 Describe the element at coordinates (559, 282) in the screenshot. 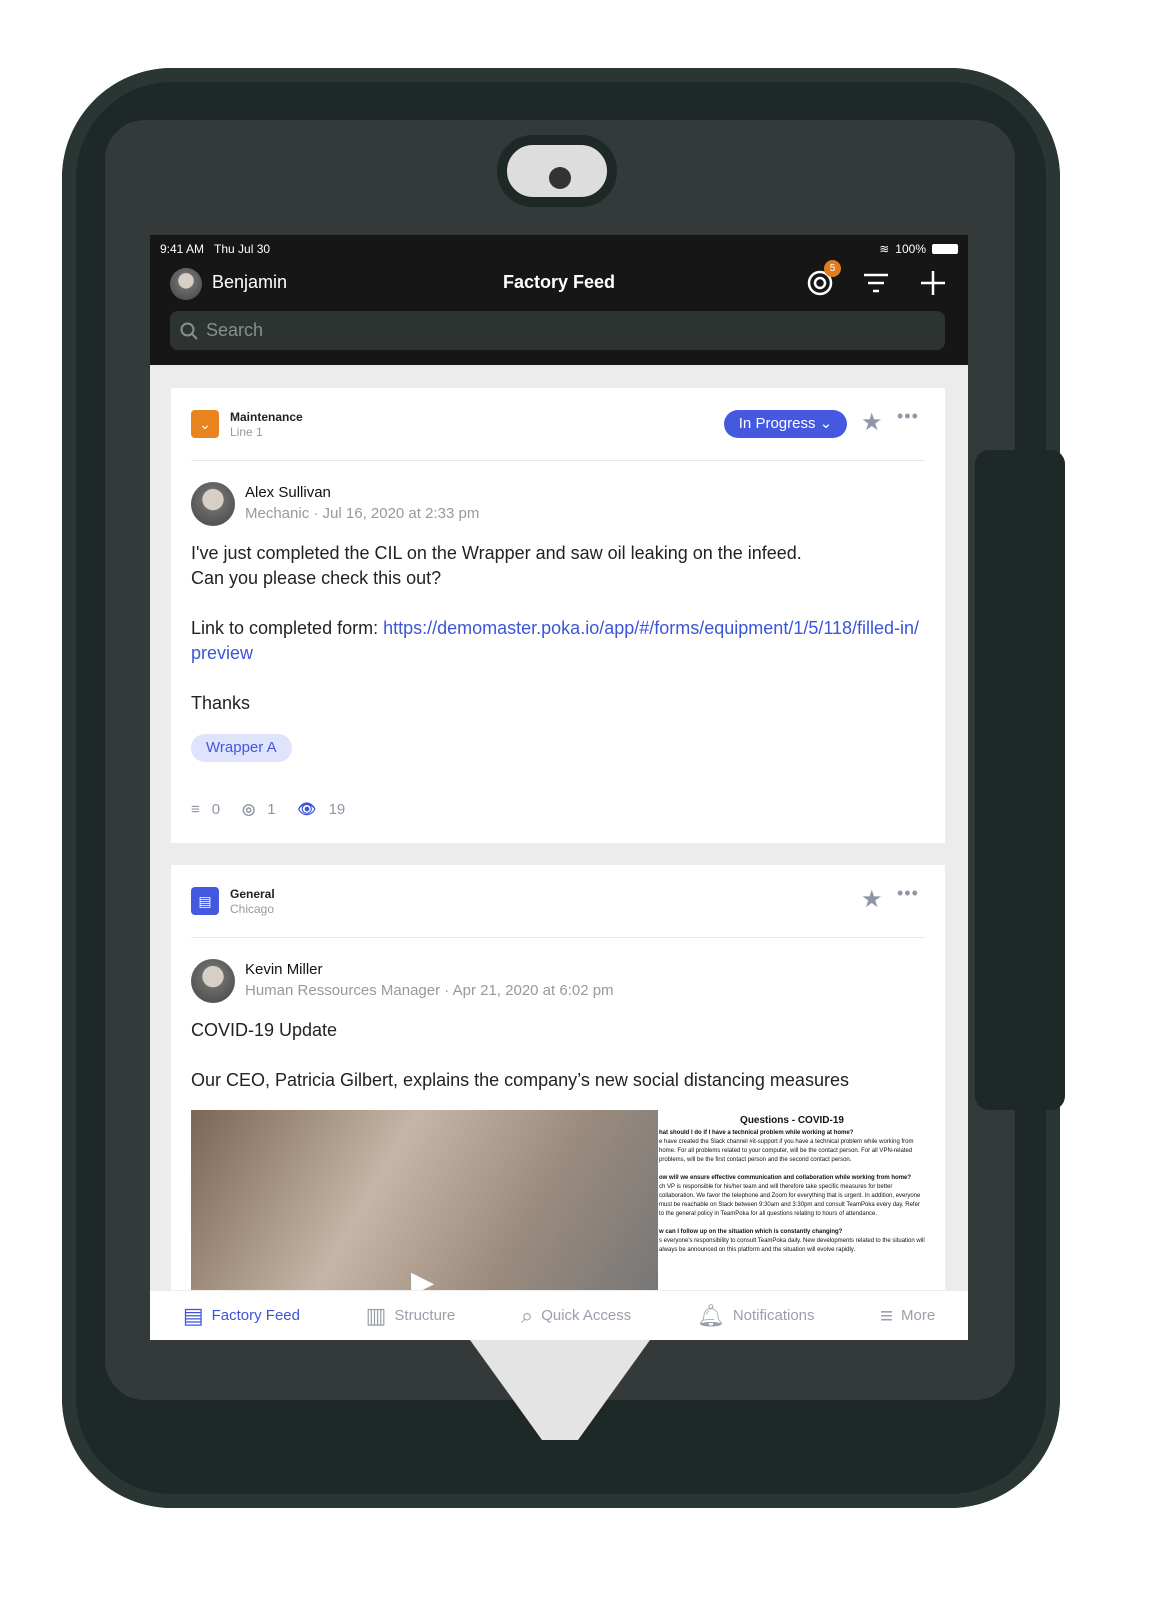

I see `page-title: Factory Feed` at that location.